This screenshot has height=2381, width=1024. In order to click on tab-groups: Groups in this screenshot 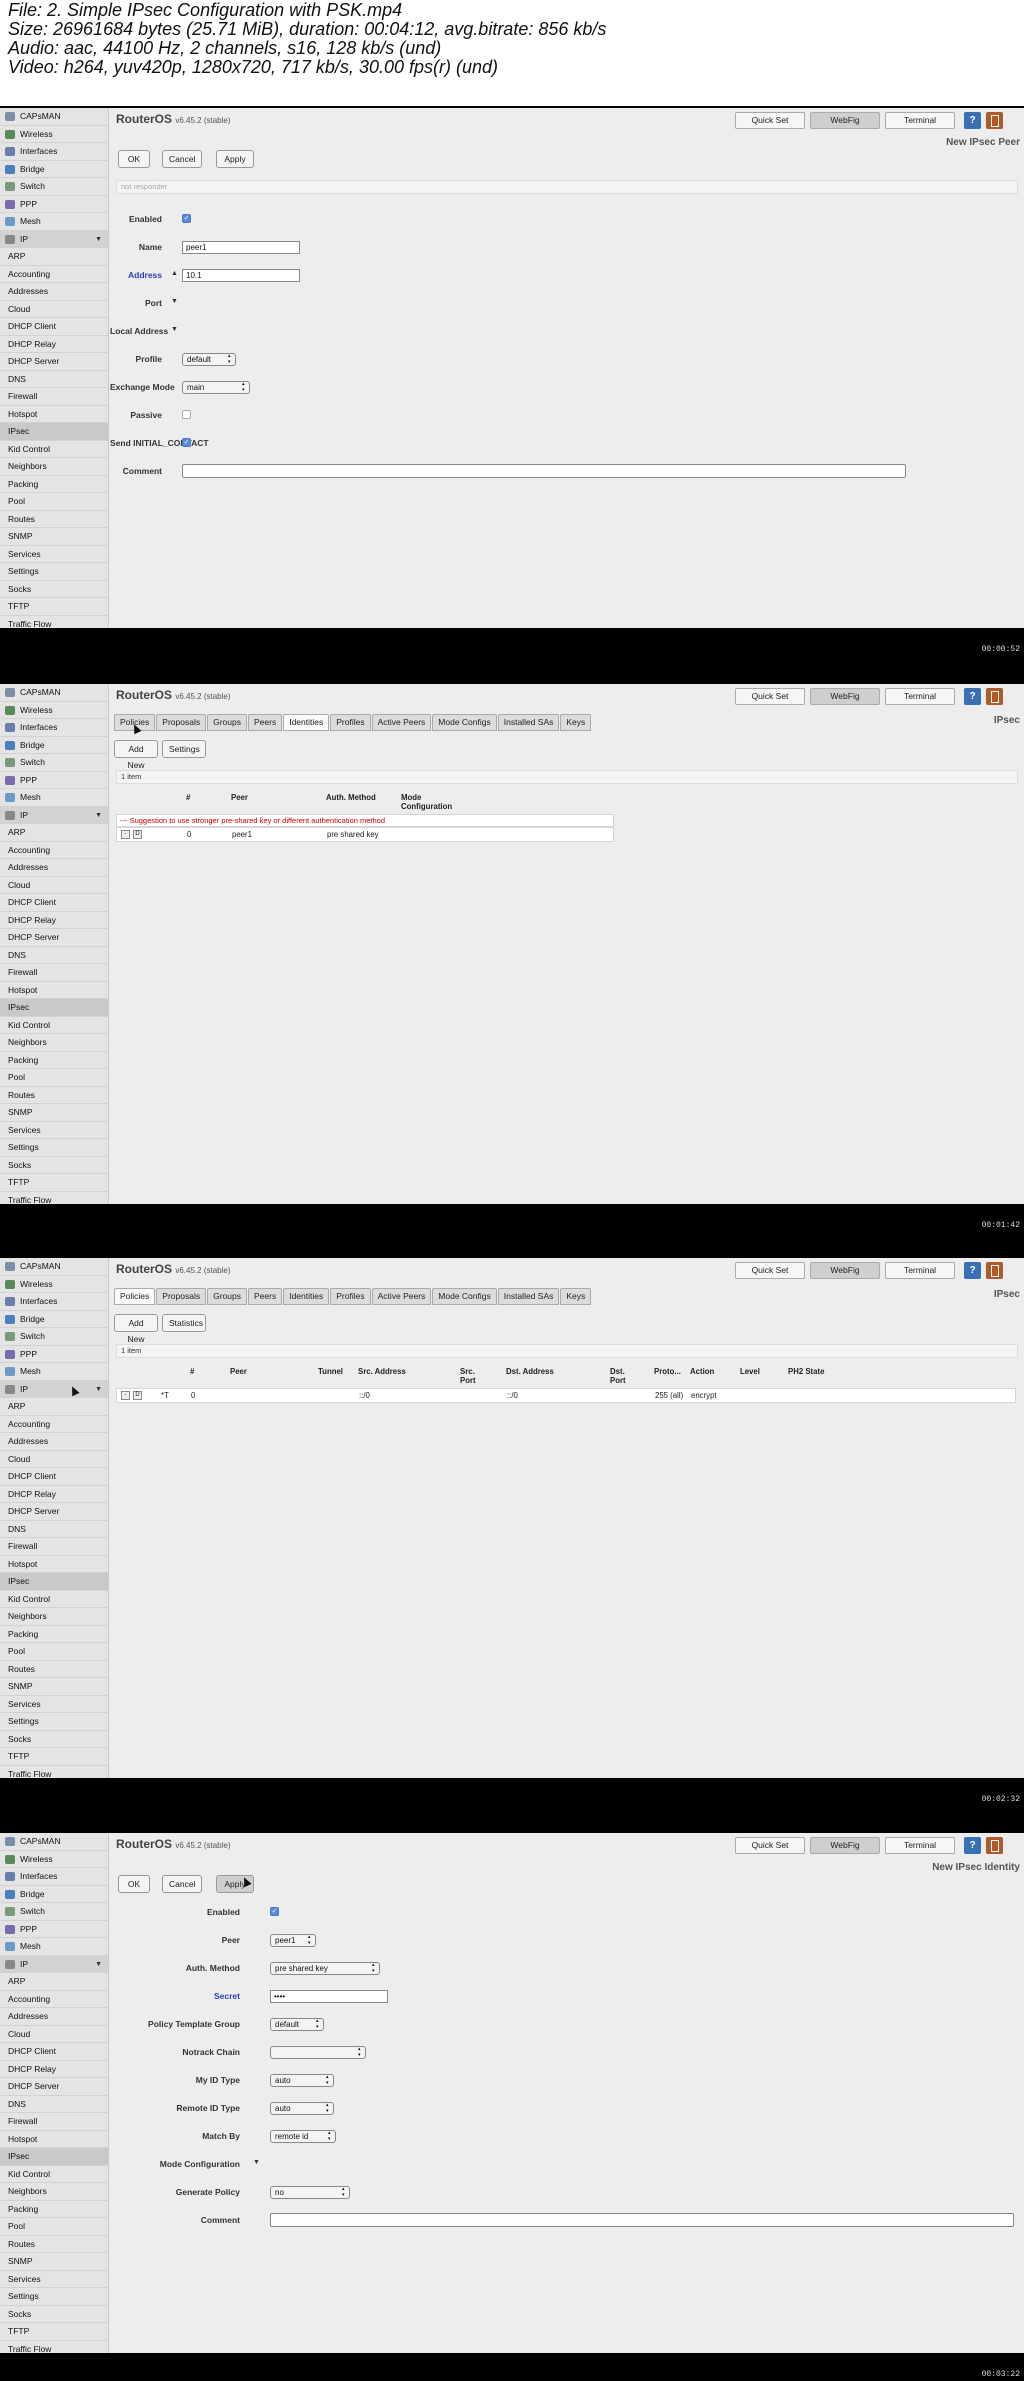, I will do `click(227, 722)`.